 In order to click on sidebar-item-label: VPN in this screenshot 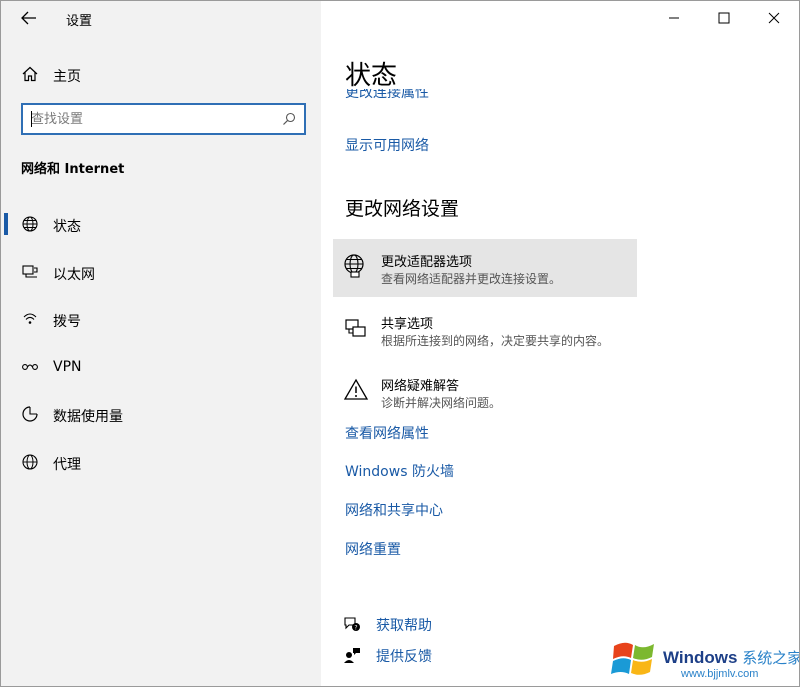, I will do `click(67, 366)`.